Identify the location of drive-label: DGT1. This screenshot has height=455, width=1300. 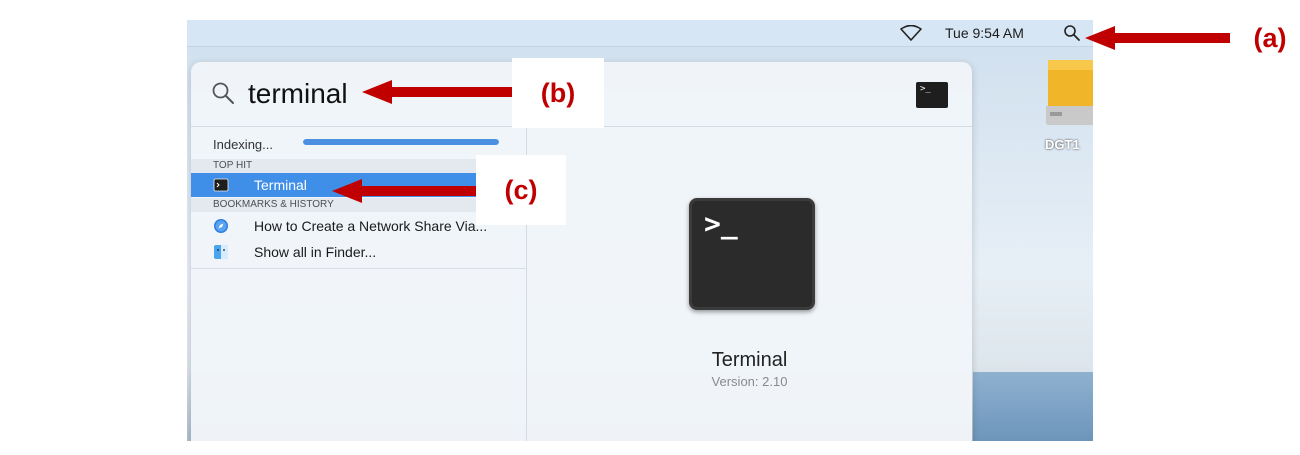
(1062, 144).